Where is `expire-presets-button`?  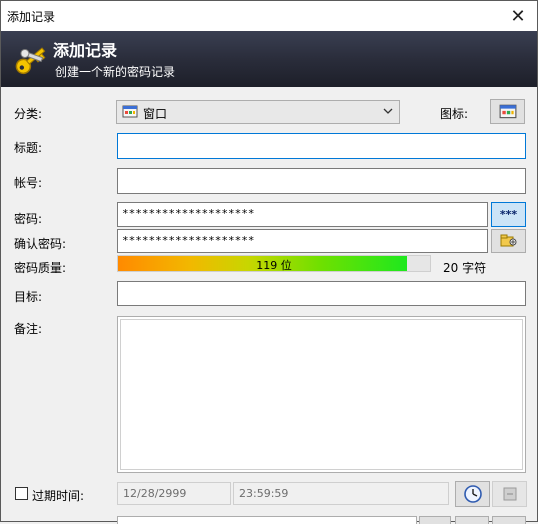
expire-presets-button is located at coordinates (472, 494).